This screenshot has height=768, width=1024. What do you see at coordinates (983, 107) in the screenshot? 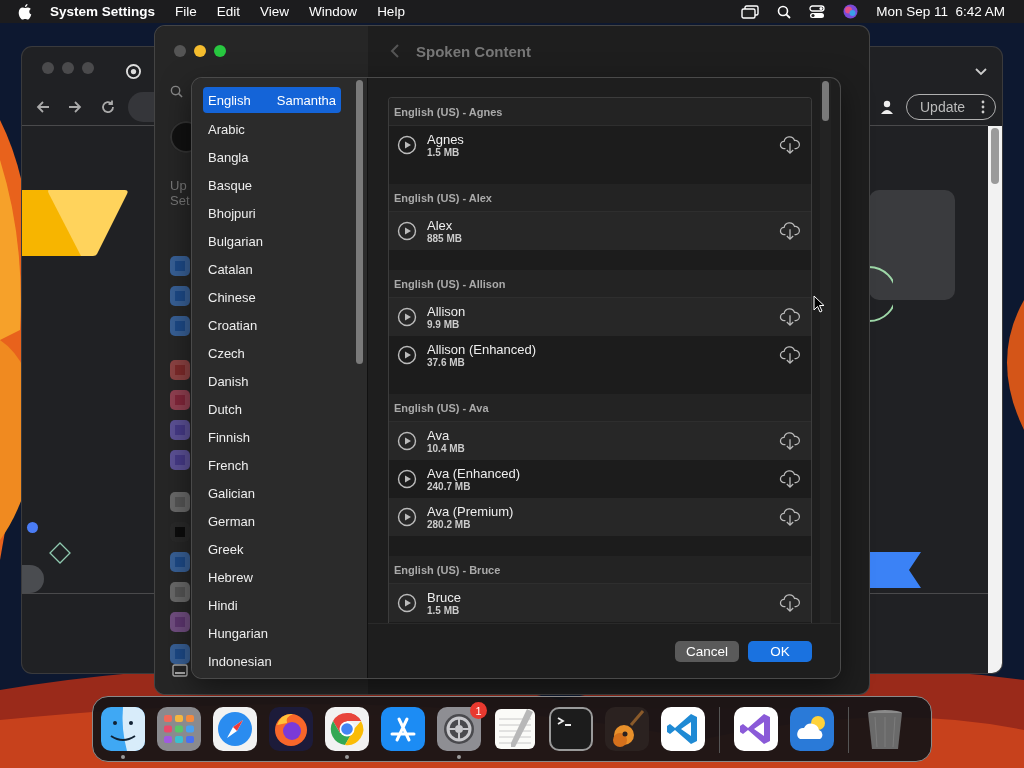
I see `more-icon` at bounding box center [983, 107].